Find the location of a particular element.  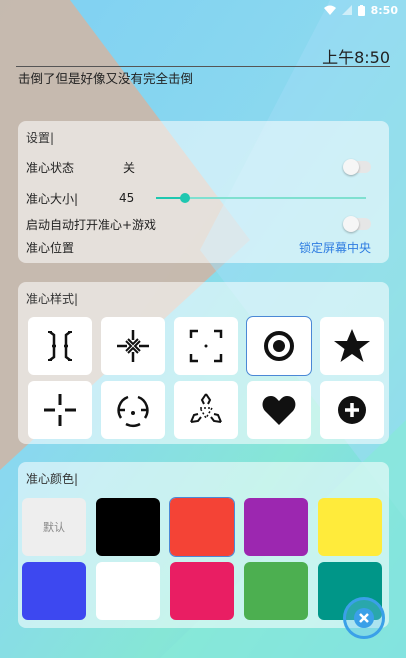

color-title: 准心颜色| is located at coordinates (52, 479).